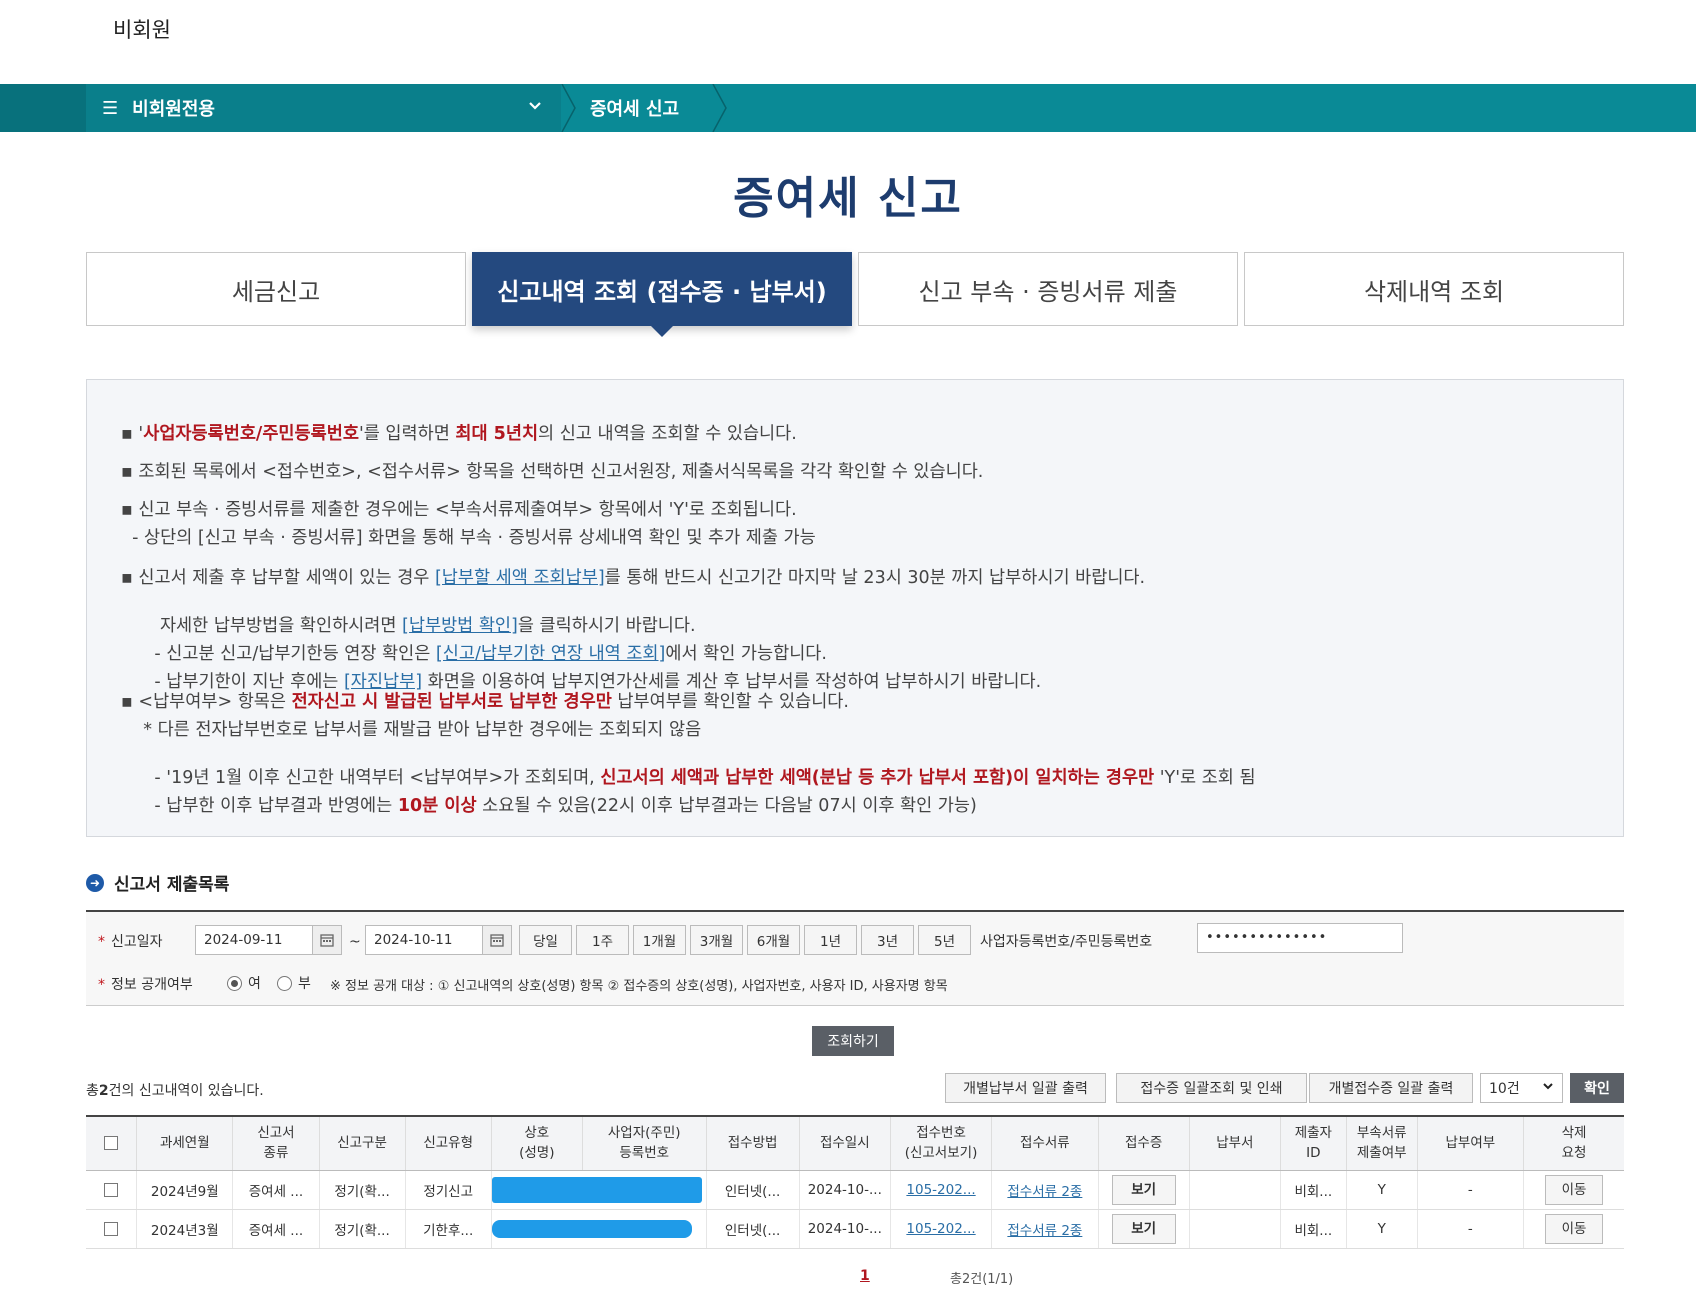 The width and height of the screenshot is (1696, 1308). I want to click on period-5year-button: 5년, so click(944, 940).